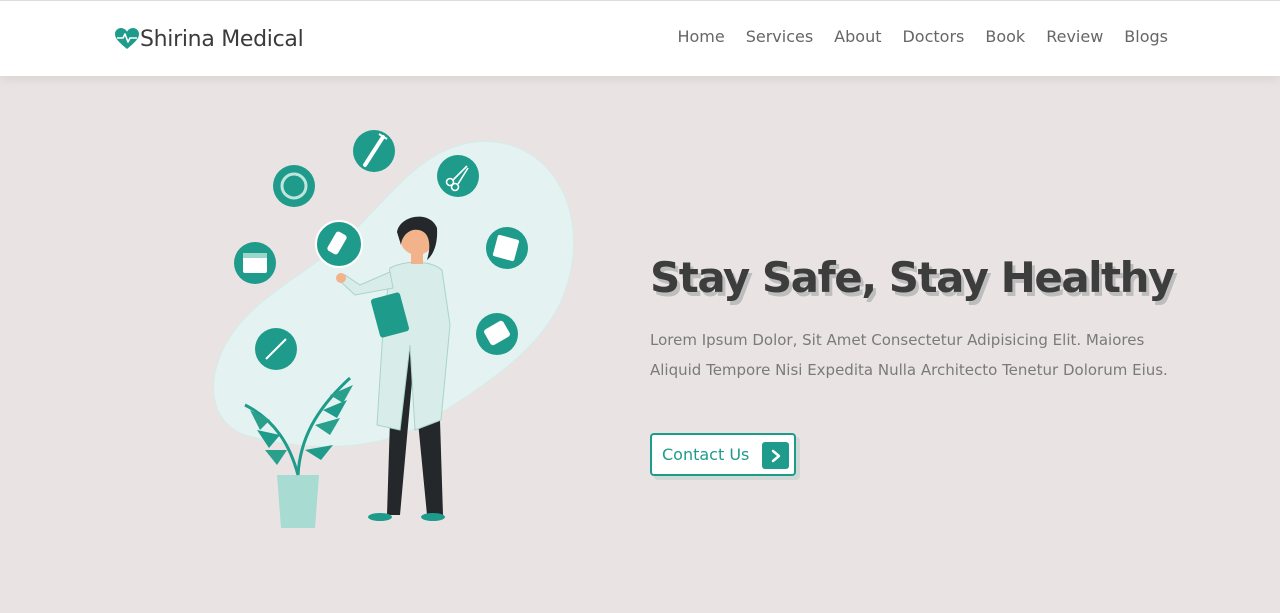 This screenshot has width=1280, height=613. I want to click on thermometer-icon, so click(276, 349).